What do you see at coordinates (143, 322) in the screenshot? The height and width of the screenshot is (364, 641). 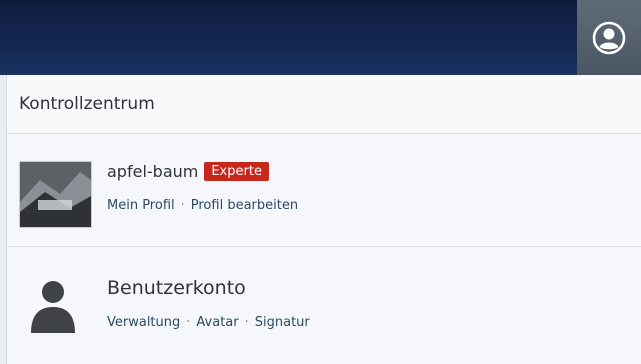 I see `account-management-link: Verwaltung` at bounding box center [143, 322].